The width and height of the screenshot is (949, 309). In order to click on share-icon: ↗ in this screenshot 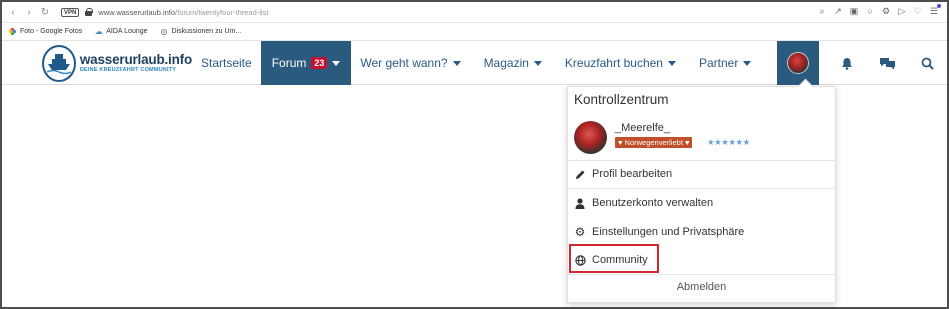, I will do `click(838, 11)`.